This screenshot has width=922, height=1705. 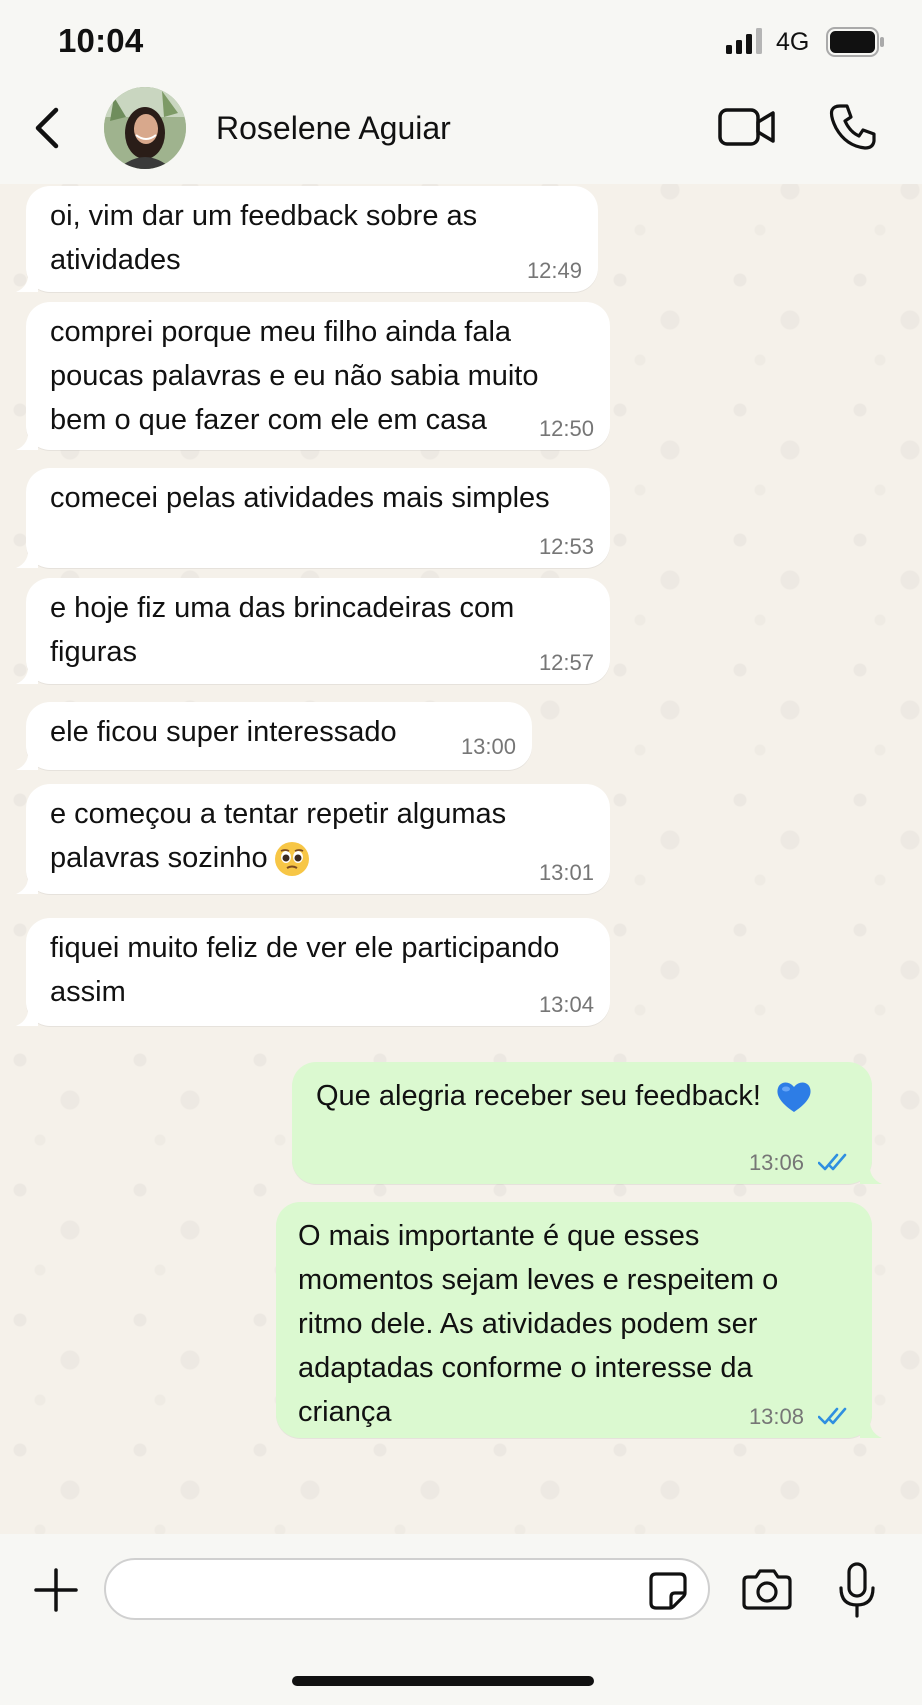 I want to click on home-indicator, so click(x=443, y=1681).